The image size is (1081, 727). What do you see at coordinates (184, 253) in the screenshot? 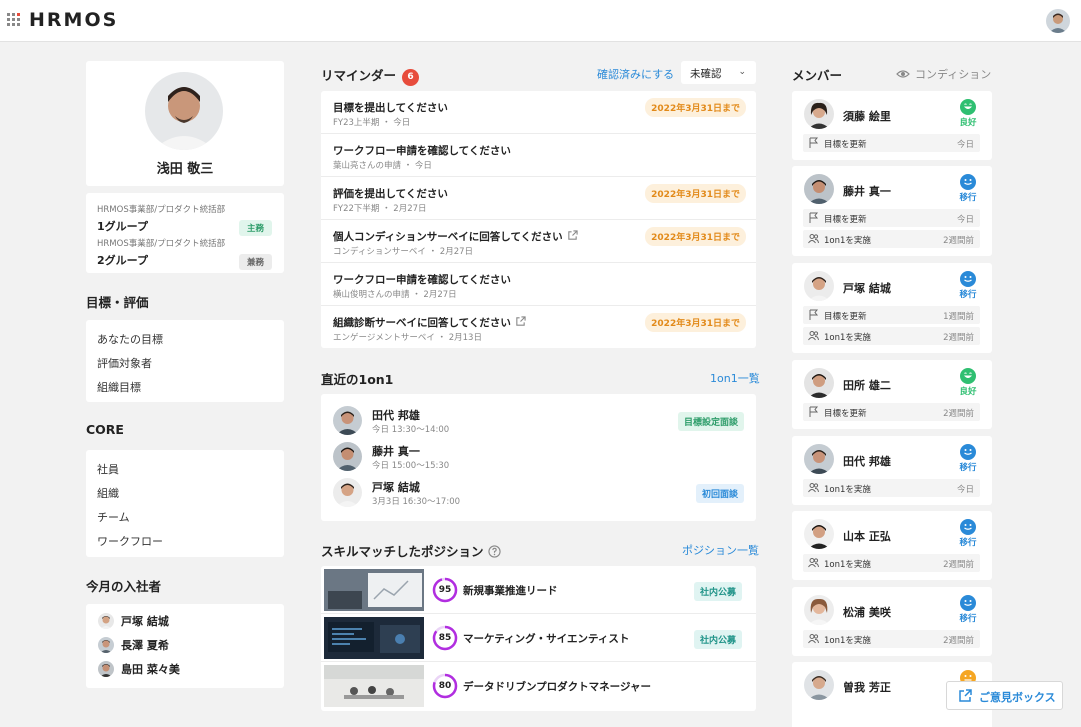
I see `group-item: HRMOS事業部/プロダクト統括部 2グループ 兼務` at bounding box center [184, 253].